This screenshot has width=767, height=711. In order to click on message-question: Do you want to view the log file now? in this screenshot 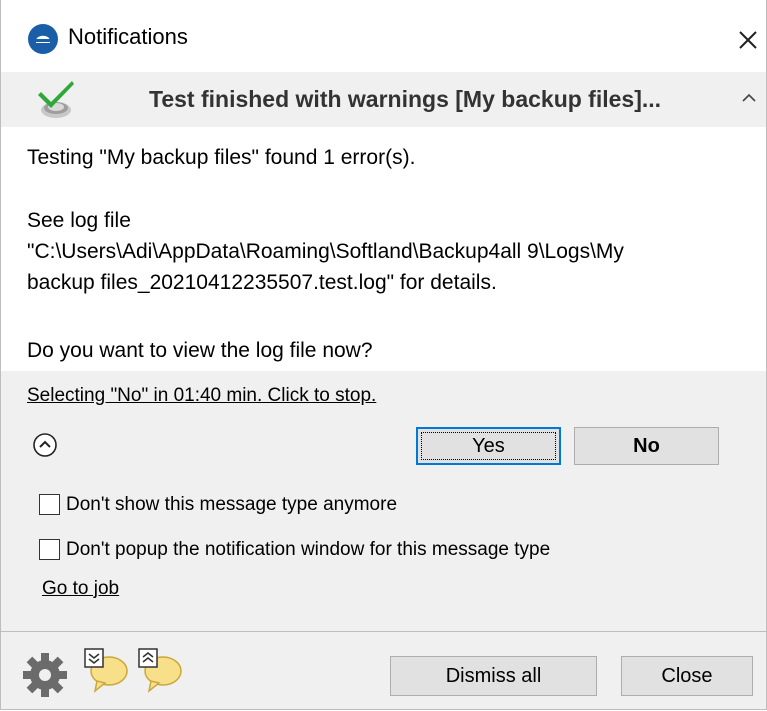, I will do `click(200, 350)`.